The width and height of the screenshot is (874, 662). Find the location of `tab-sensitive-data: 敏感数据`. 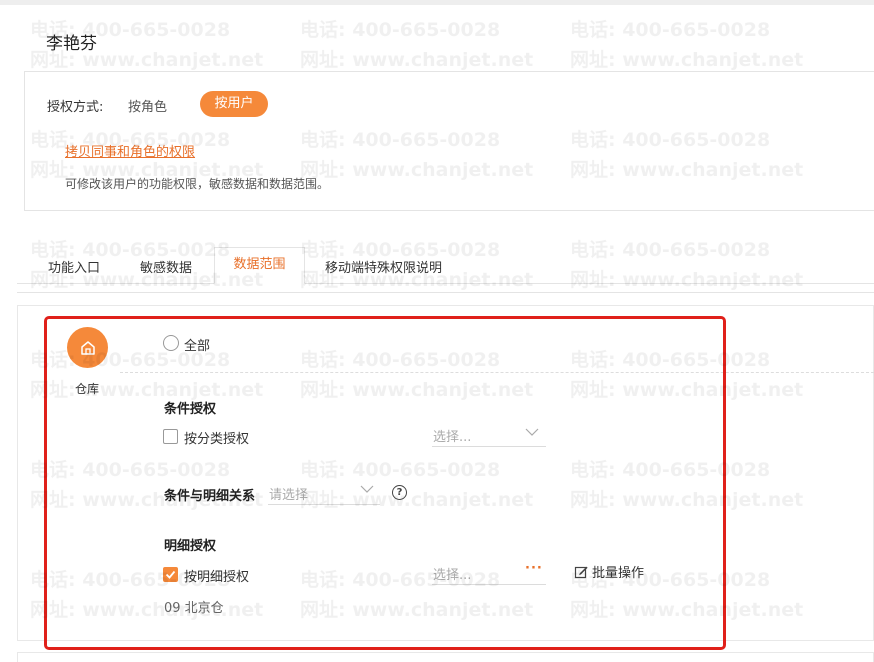

tab-sensitive-data: 敏感数据 is located at coordinates (166, 266).